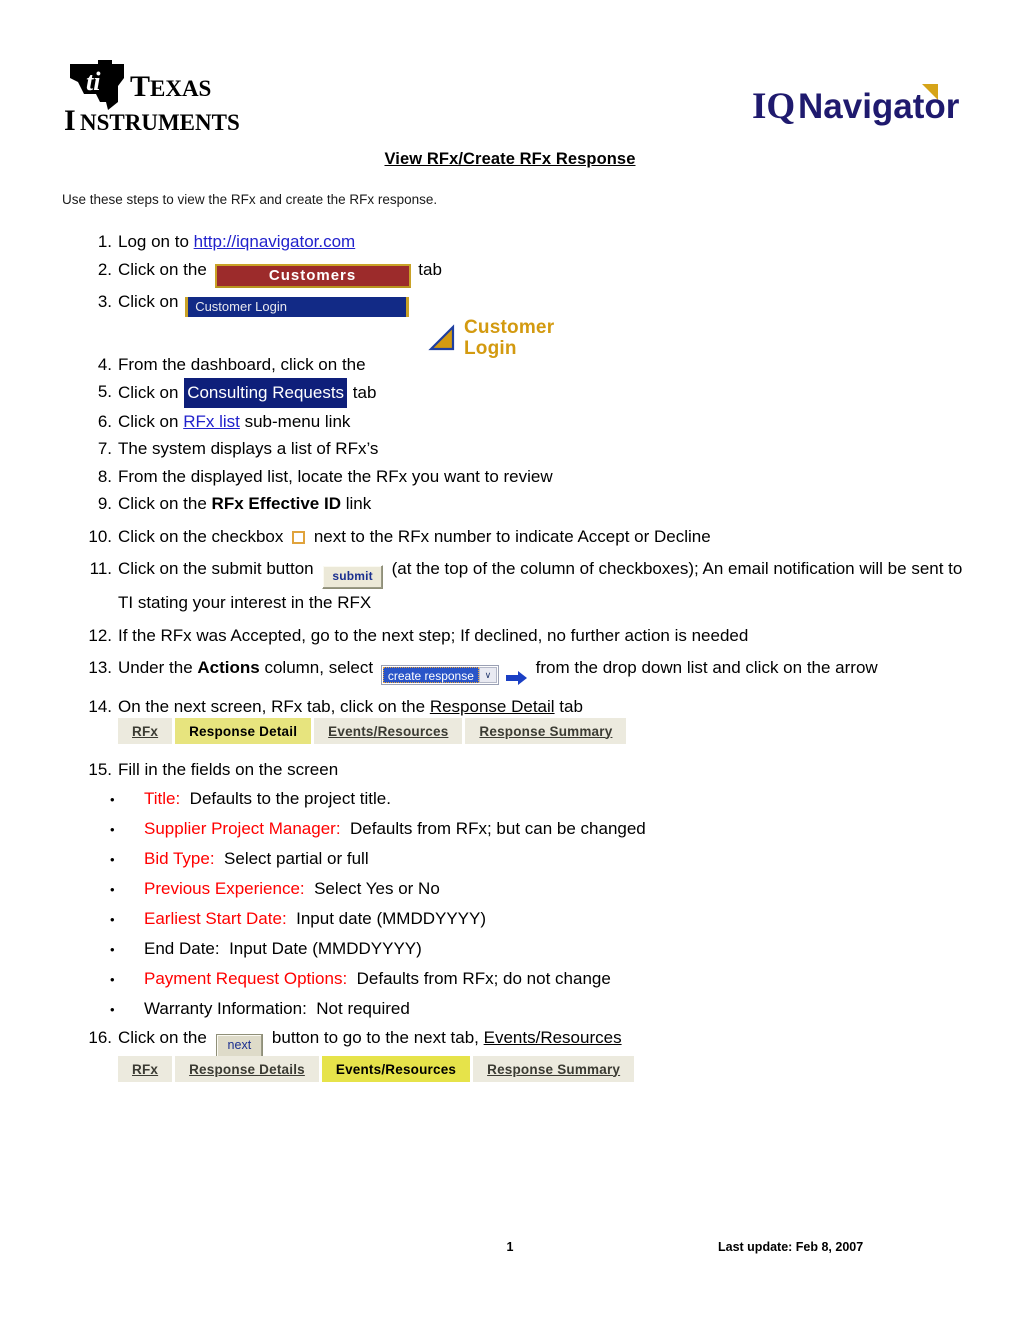  Describe the element at coordinates (224, 888) in the screenshot. I see `field-label: Previous Experience:` at that location.